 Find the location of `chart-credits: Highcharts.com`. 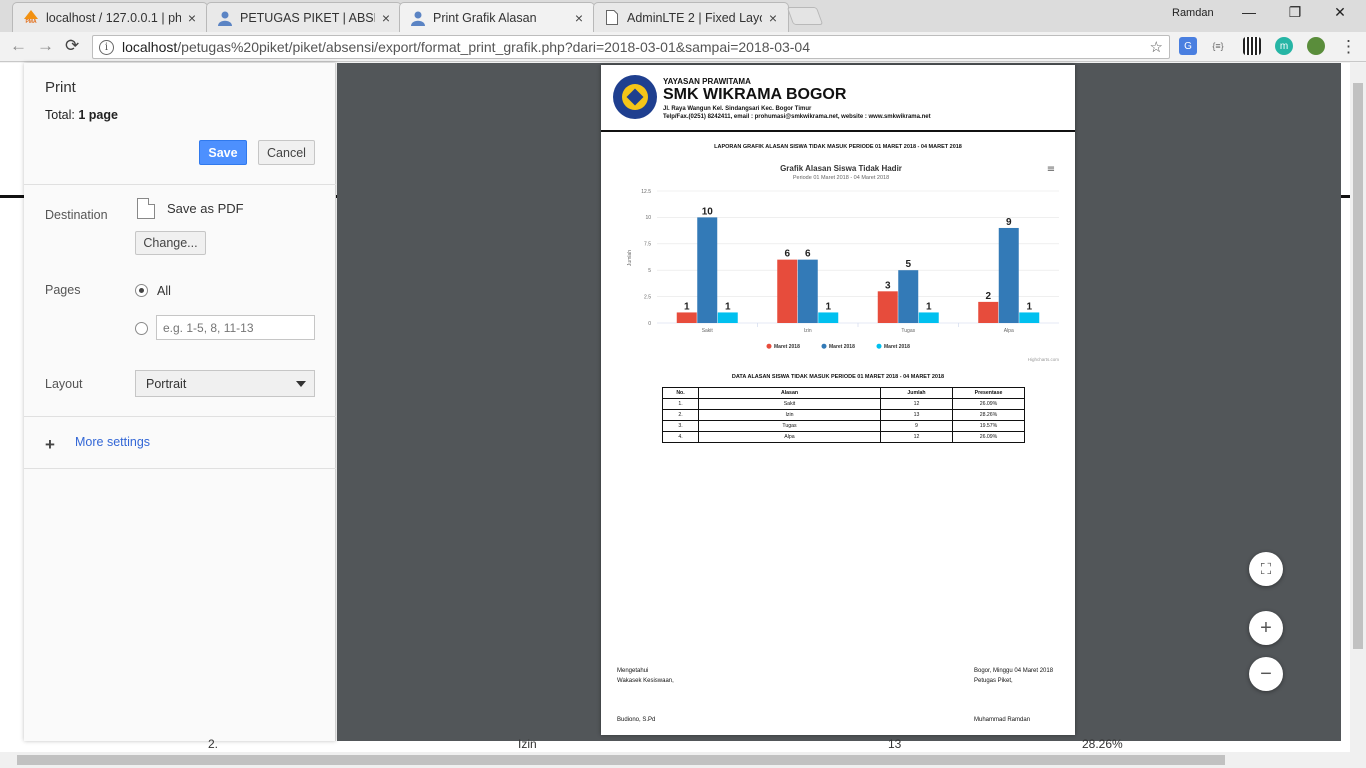

chart-credits: Highcharts.com is located at coordinates (1044, 359).